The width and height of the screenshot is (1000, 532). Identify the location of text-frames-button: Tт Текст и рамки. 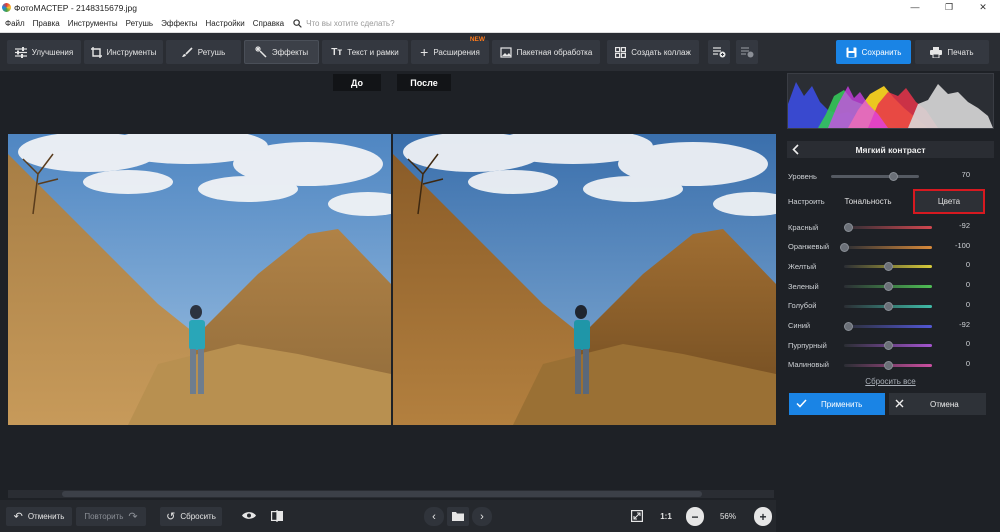
(365, 52).